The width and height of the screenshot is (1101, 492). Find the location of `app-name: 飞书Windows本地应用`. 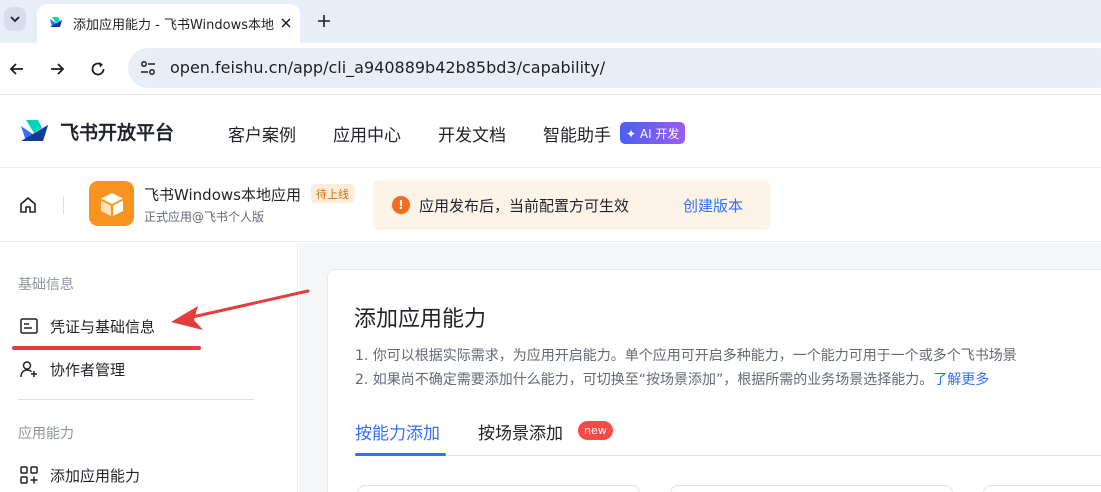

app-name: 飞书Windows本地应用 is located at coordinates (222, 195).